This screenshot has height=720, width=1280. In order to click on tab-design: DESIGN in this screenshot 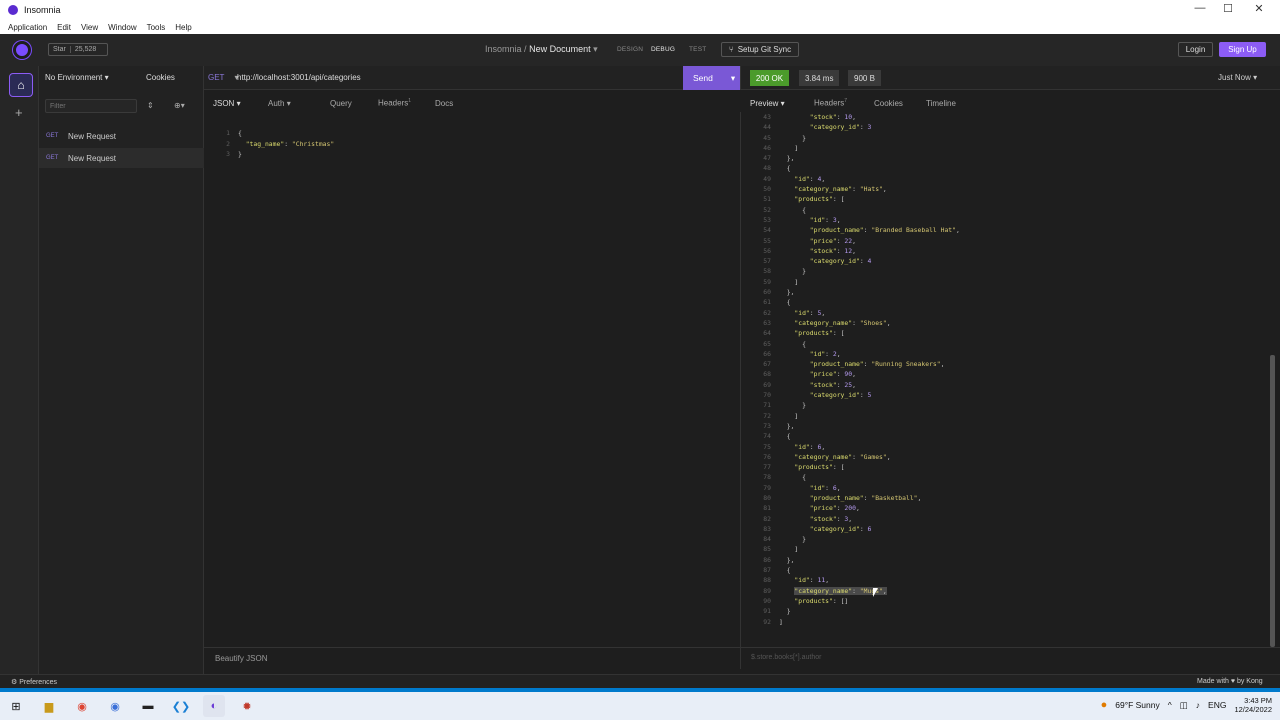, I will do `click(630, 49)`.